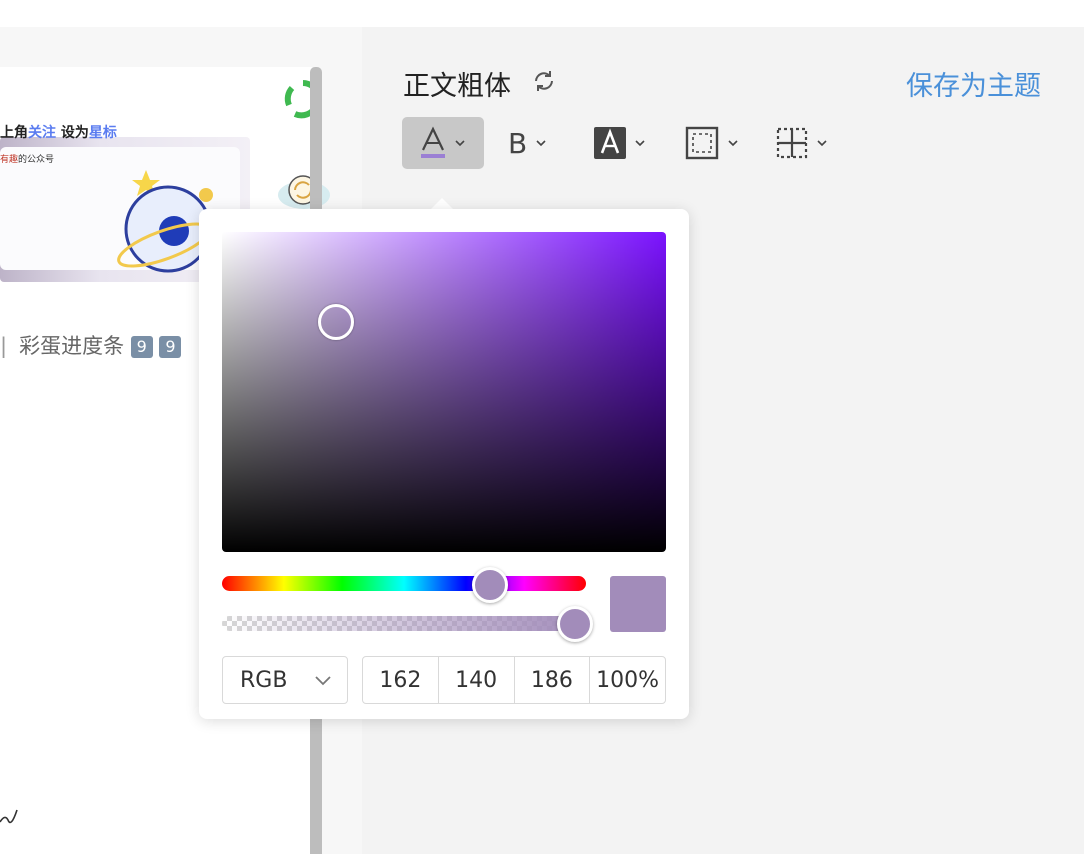 The height and width of the screenshot is (854, 1084). I want to click on spacing-button, so click(802, 143).